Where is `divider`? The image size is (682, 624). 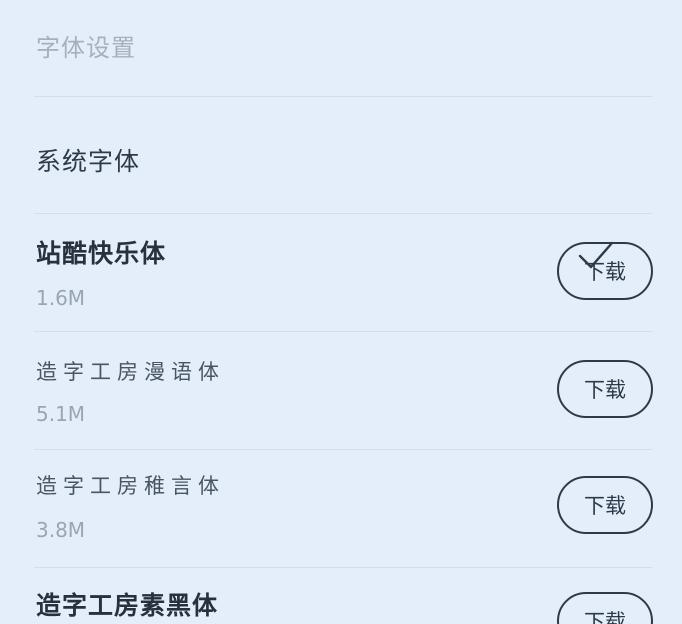
divider is located at coordinates (343, 96).